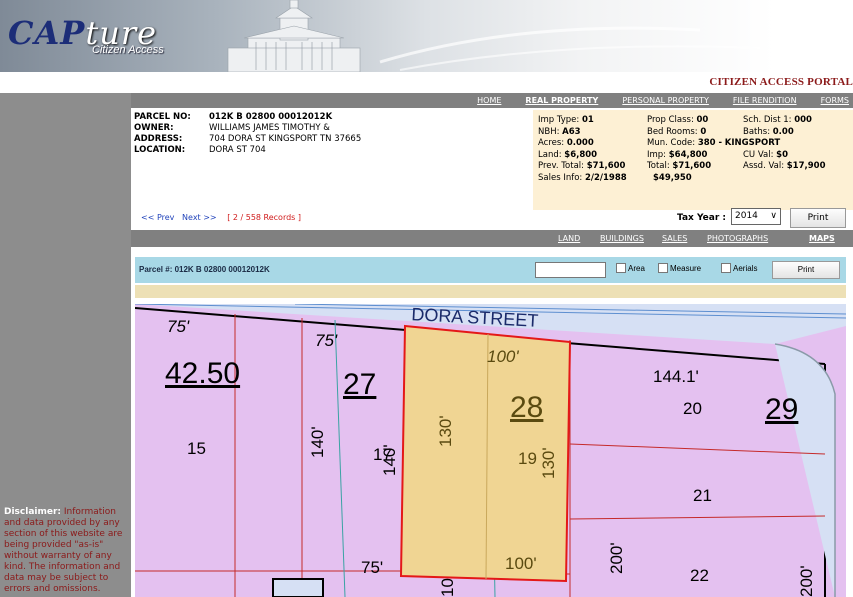  I want to click on lot-number-28: 28, so click(526, 407).